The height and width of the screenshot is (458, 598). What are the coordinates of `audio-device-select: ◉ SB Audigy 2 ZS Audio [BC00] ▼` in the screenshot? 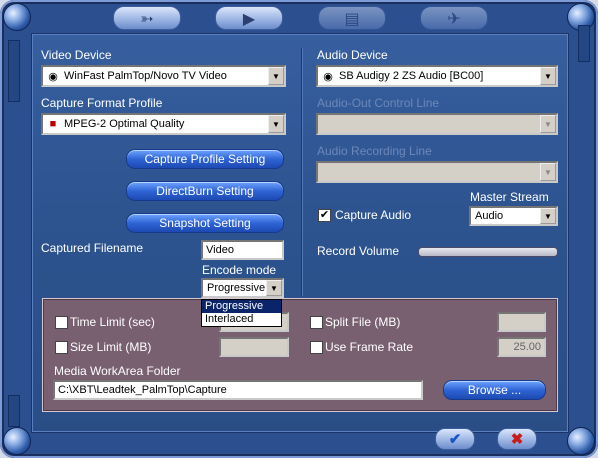 It's located at (437, 76).